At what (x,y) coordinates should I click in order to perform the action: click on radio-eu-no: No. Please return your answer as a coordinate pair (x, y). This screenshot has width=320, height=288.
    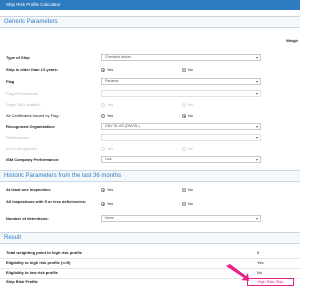
    Looking at the image, I should click on (187, 149).